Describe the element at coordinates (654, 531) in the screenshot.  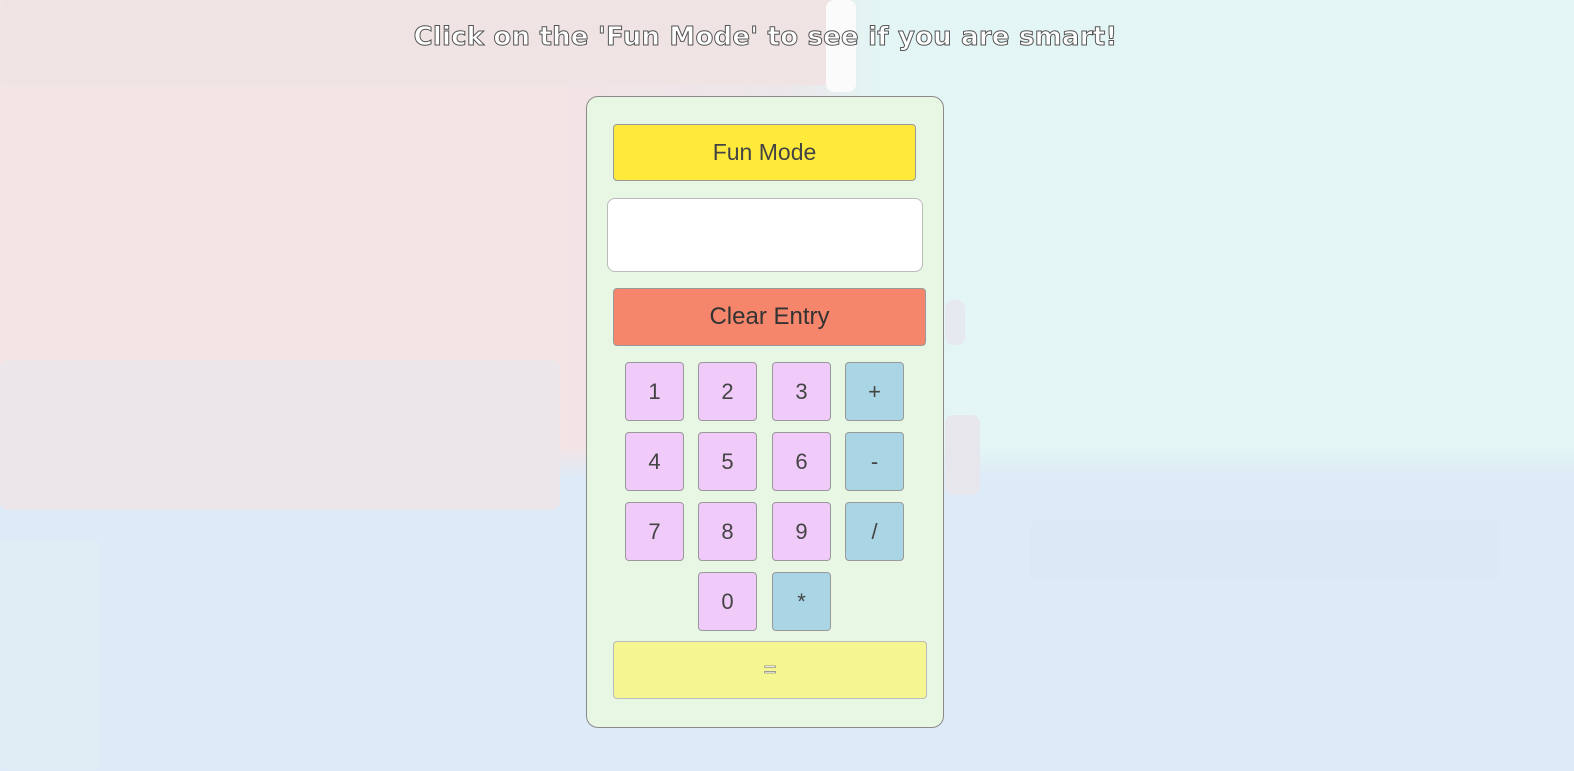
I see `key-7: 7` at that location.